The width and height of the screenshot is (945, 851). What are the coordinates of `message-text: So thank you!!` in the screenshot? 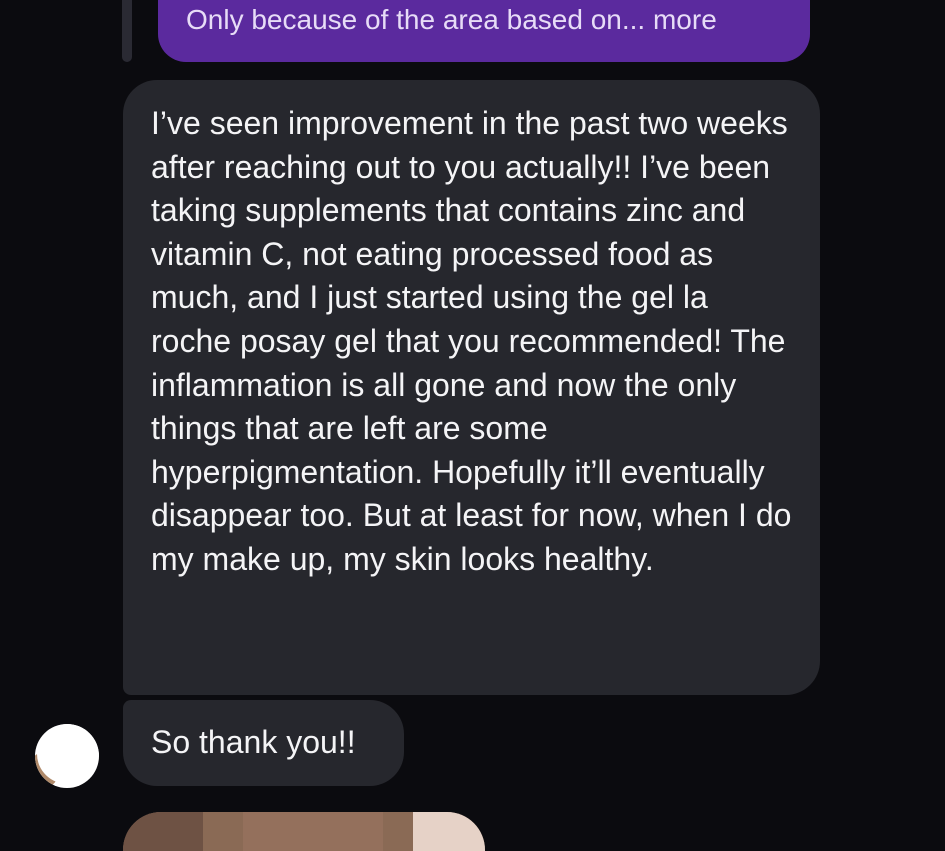 It's located at (253, 742).